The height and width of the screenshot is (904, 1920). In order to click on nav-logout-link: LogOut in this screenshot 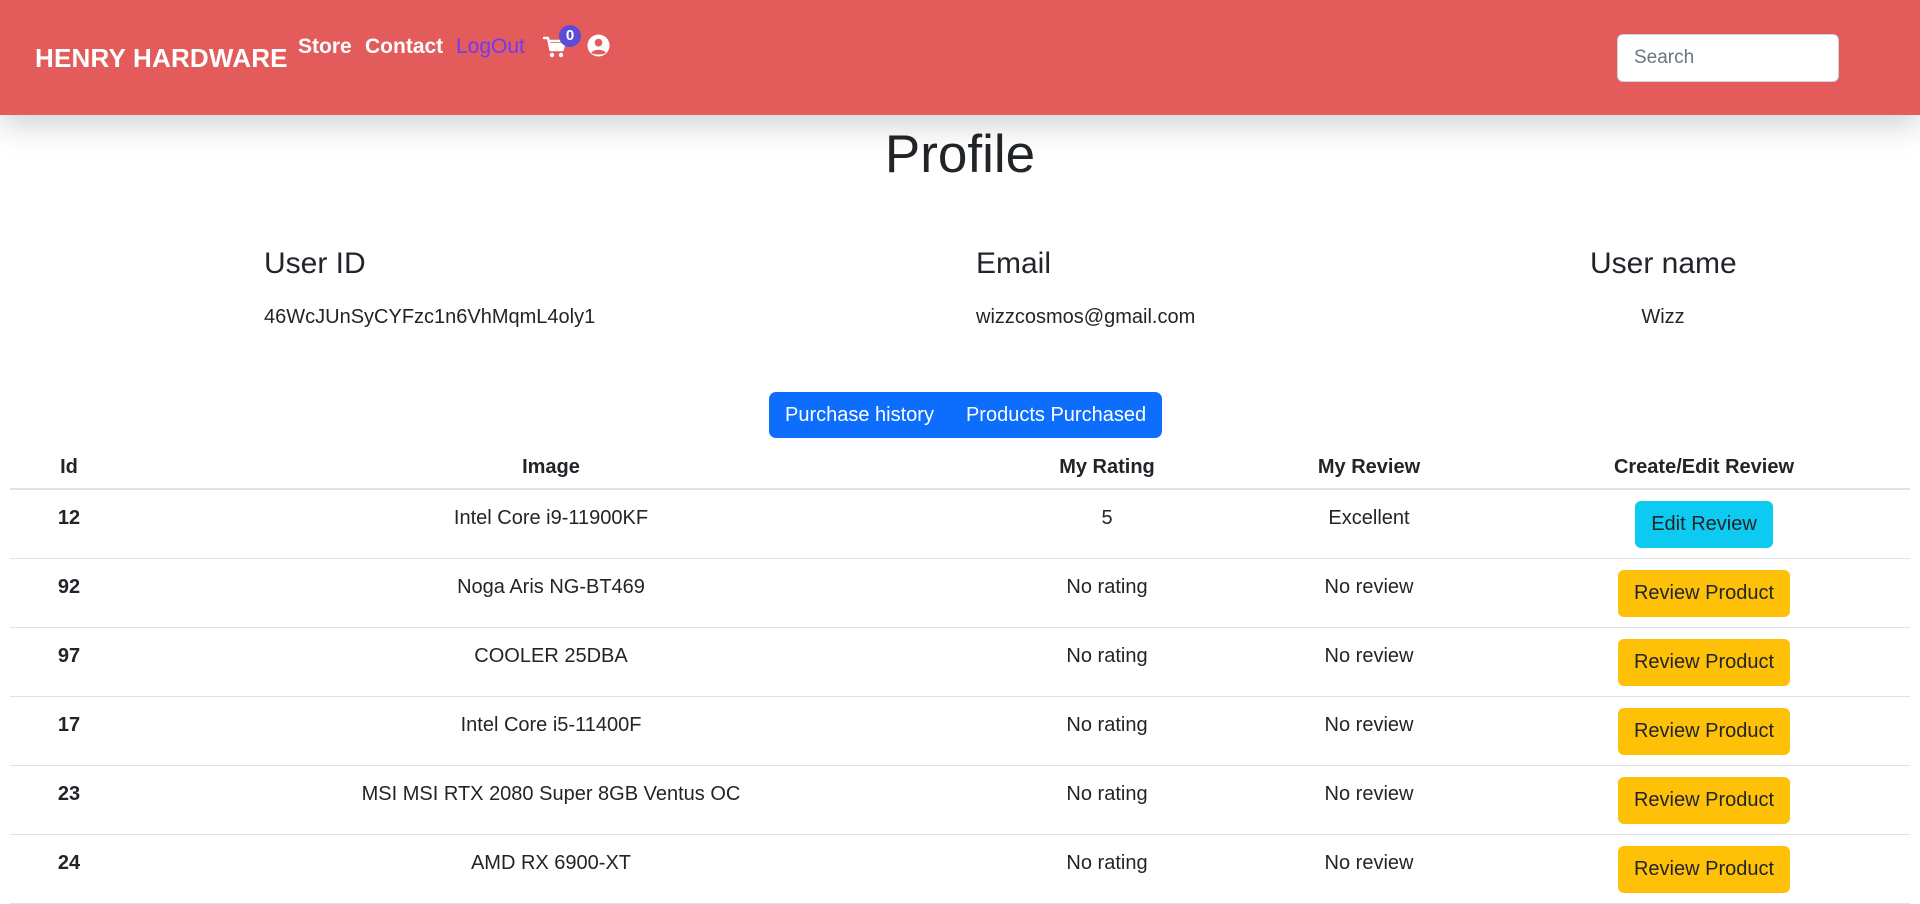, I will do `click(490, 47)`.